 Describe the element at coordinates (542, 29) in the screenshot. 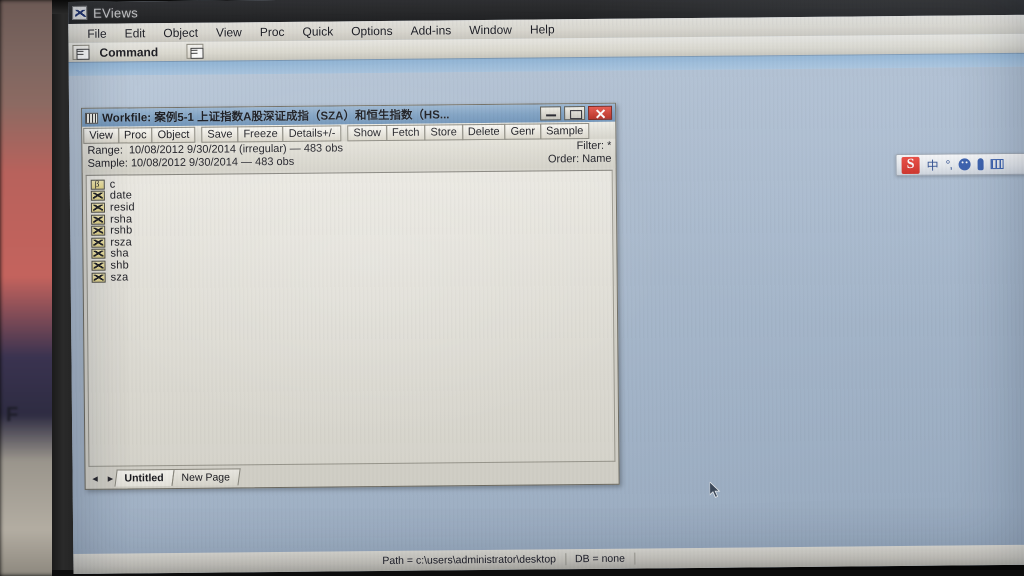

I see `menu-item-help: Help` at that location.